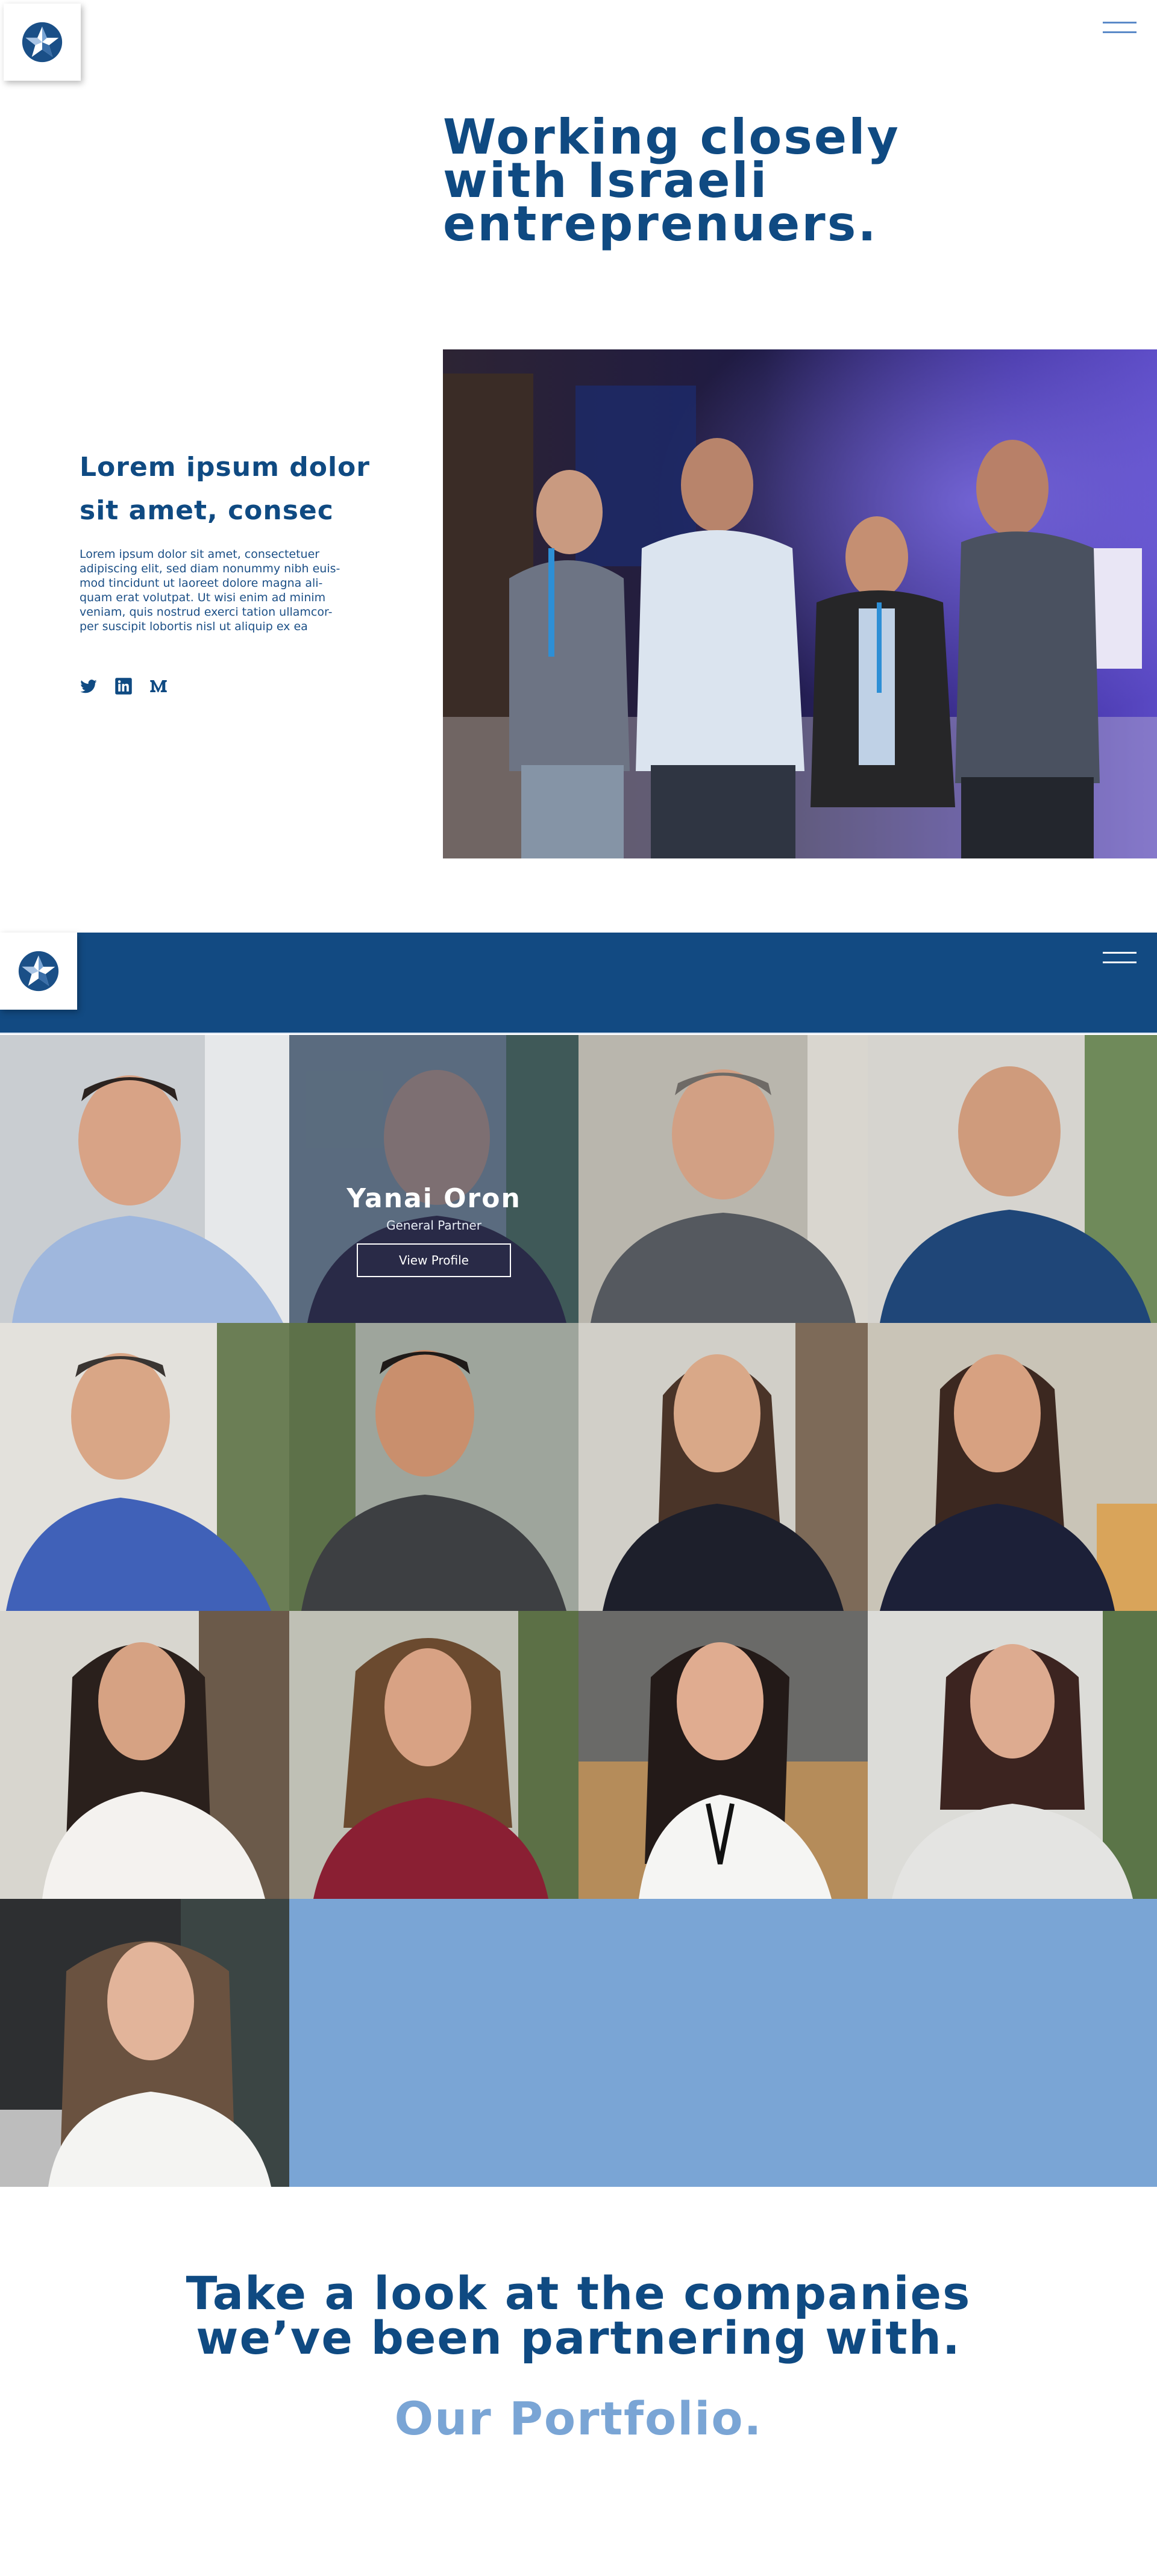 This screenshot has height=2576, width=1157. What do you see at coordinates (434, 1226) in the screenshot?
I see `member-role: General Partner` at bounding box center [434, 1226].